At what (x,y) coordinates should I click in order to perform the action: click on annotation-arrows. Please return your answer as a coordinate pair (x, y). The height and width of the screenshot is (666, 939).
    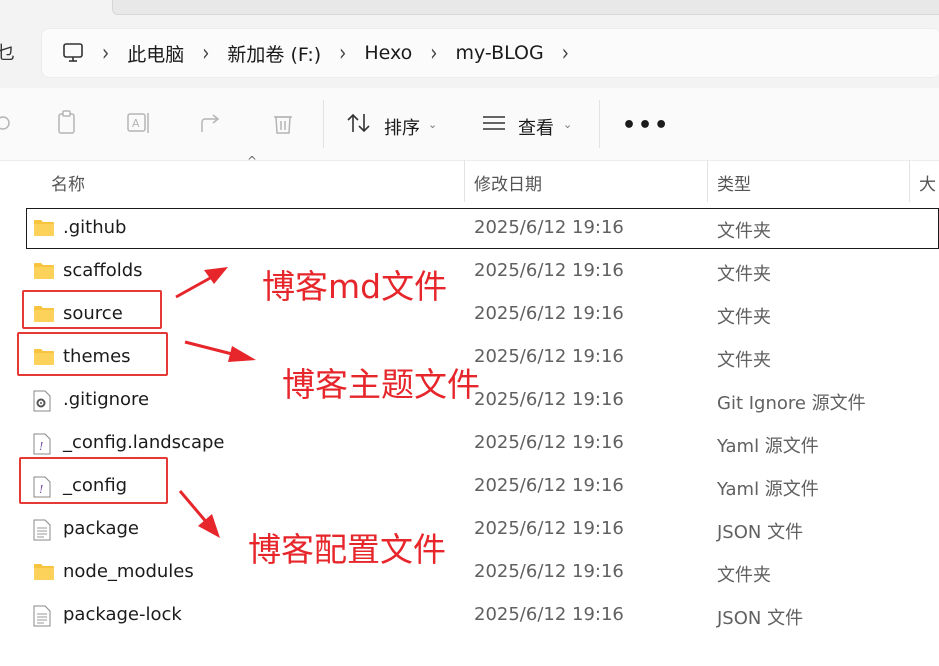
    Looking at the image, I should click on (215, 402).